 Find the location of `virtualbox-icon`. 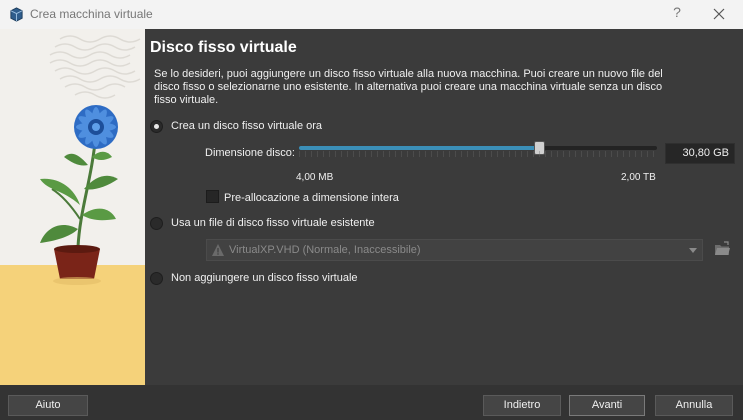

virtualbox-icon is located at coordinates (16, 14).